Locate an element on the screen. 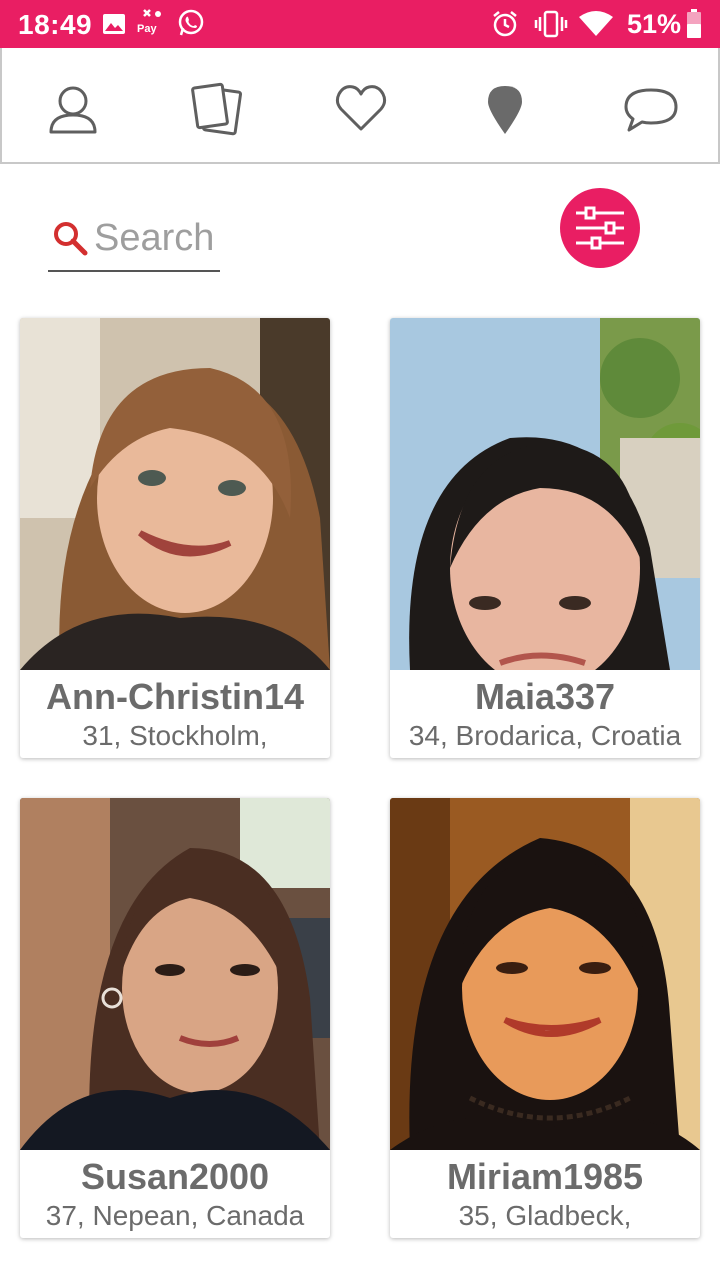 Image resolution: width=720 pixels, height=1280 pixels. pay-icon: Pay is located at coordinates (151, 25).